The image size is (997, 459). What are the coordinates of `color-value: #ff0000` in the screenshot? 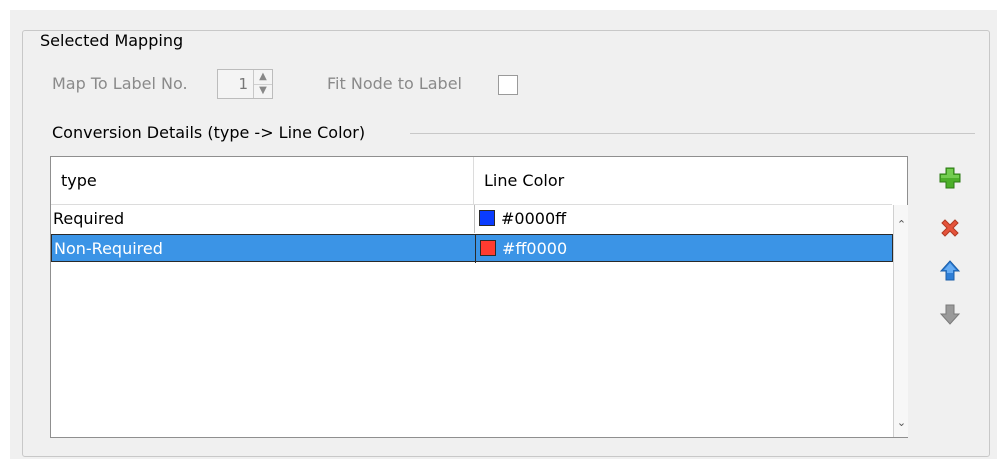 It's located at (535, 248).